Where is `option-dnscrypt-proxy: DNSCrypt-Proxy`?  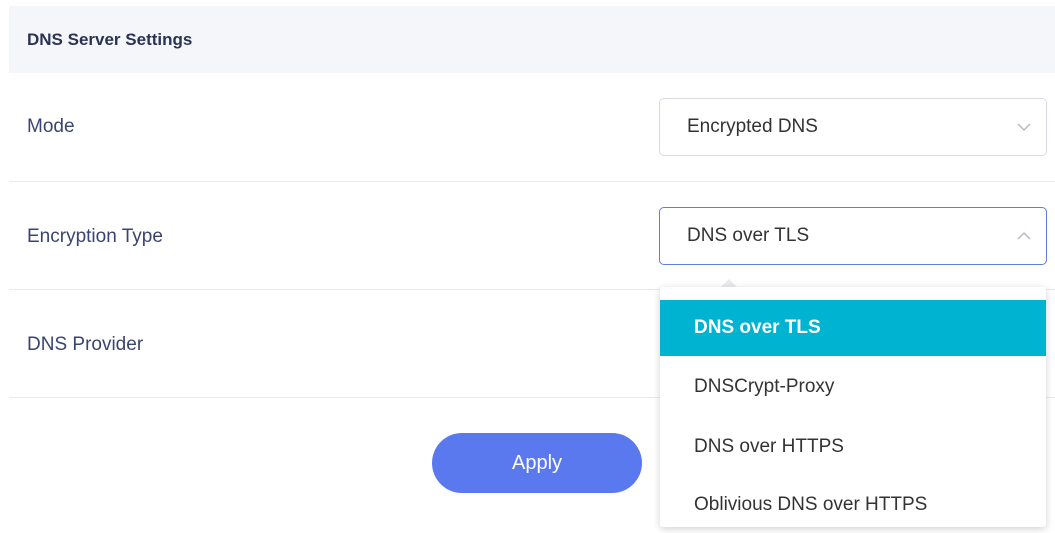 option-dnscrypt-proxy: DNSCrypt-Proxy is located at coordinates (853, 387).